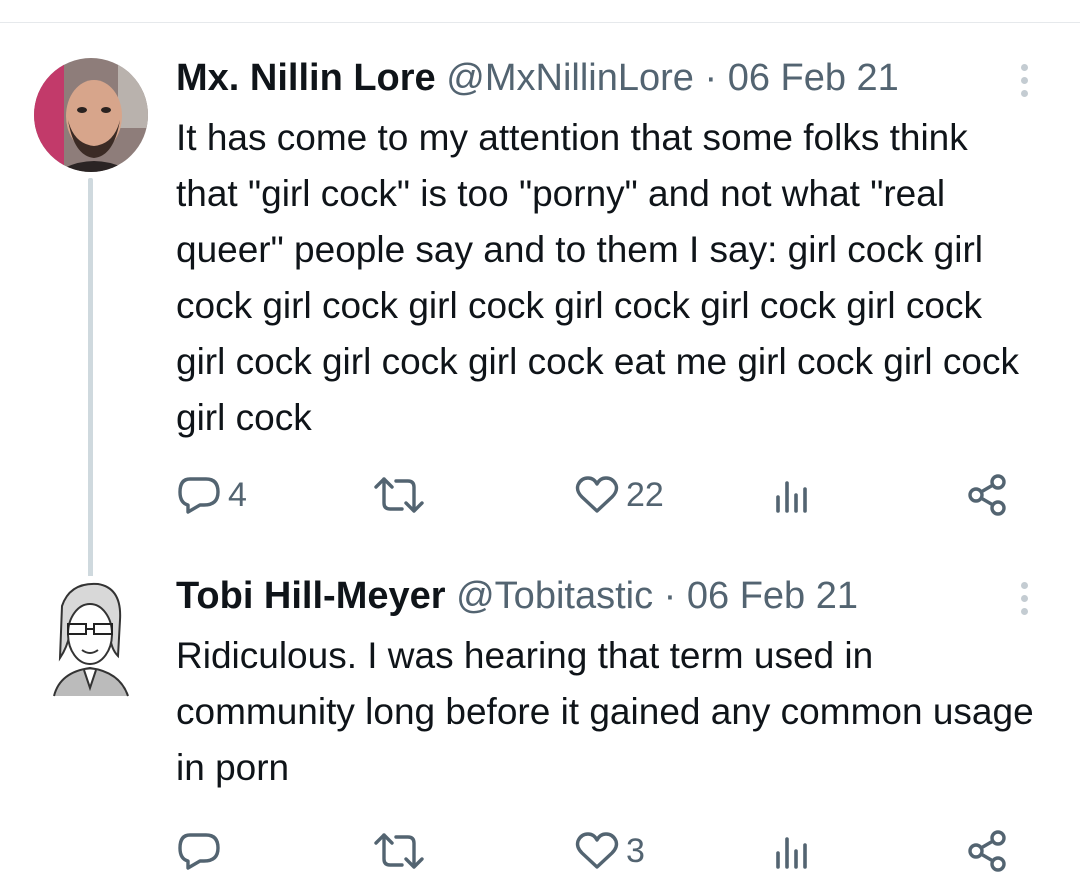  I want to click on author-name: Tobi Hill-Meyer, so click(311, 596).